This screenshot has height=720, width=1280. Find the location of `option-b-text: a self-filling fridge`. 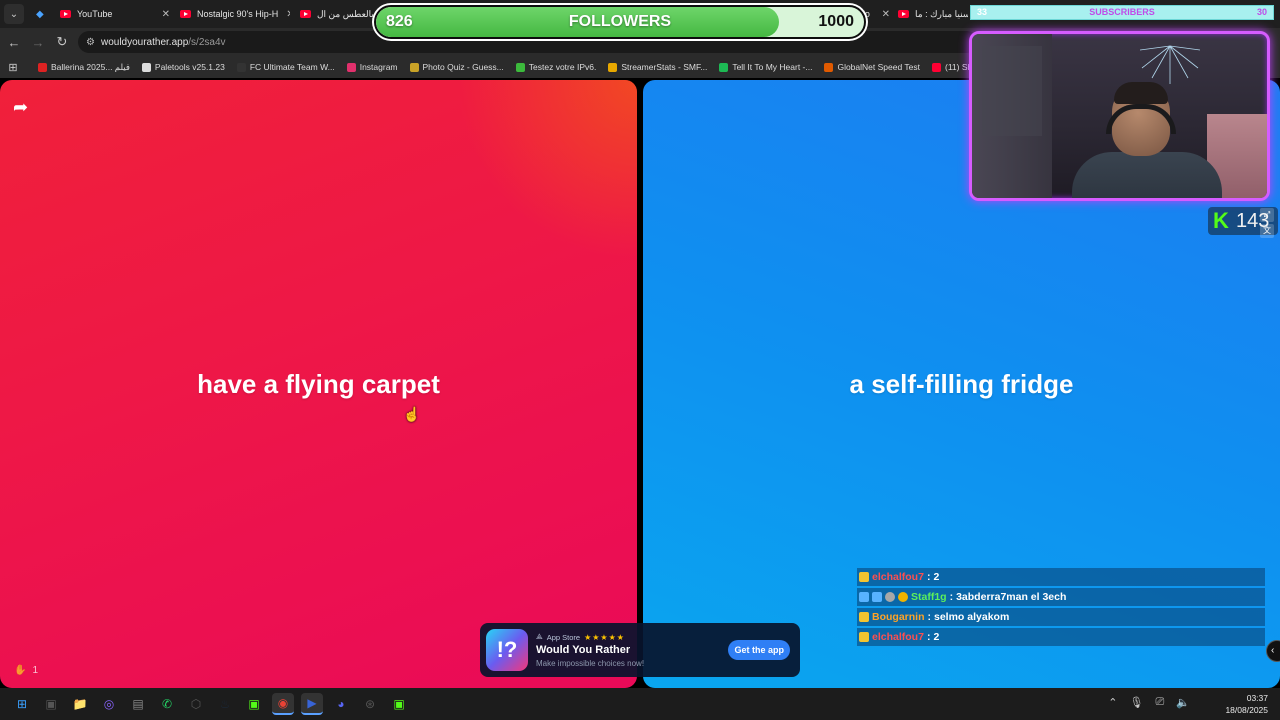

option-b-text: a self-filling fridge is located at coordinates (961, 383).